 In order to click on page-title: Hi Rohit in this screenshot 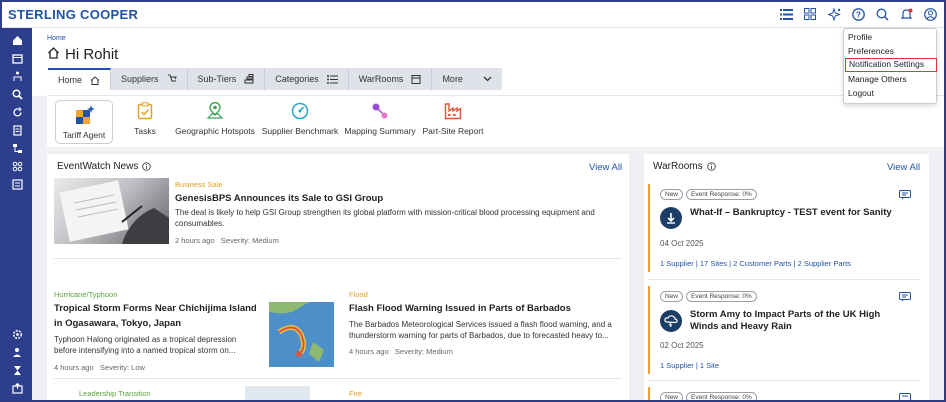, I will do `click(82, 54)`.